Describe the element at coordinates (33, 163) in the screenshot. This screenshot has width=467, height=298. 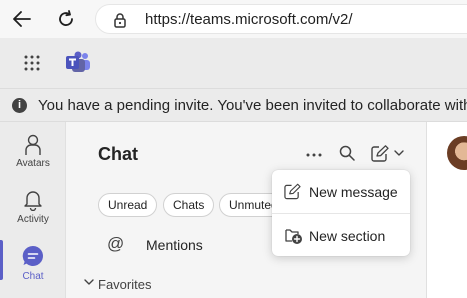
I see `rail-label-avatars: Avatars` at that location.